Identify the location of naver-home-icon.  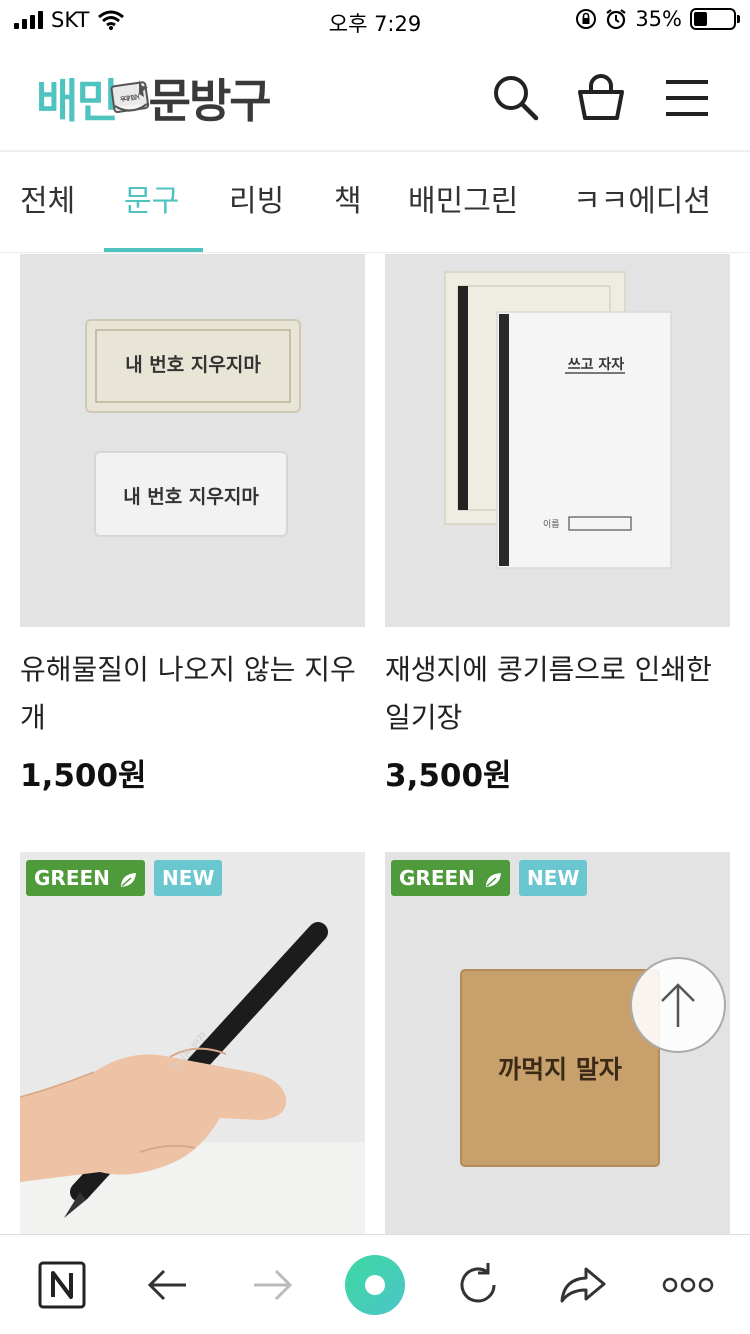
(62, 1285).